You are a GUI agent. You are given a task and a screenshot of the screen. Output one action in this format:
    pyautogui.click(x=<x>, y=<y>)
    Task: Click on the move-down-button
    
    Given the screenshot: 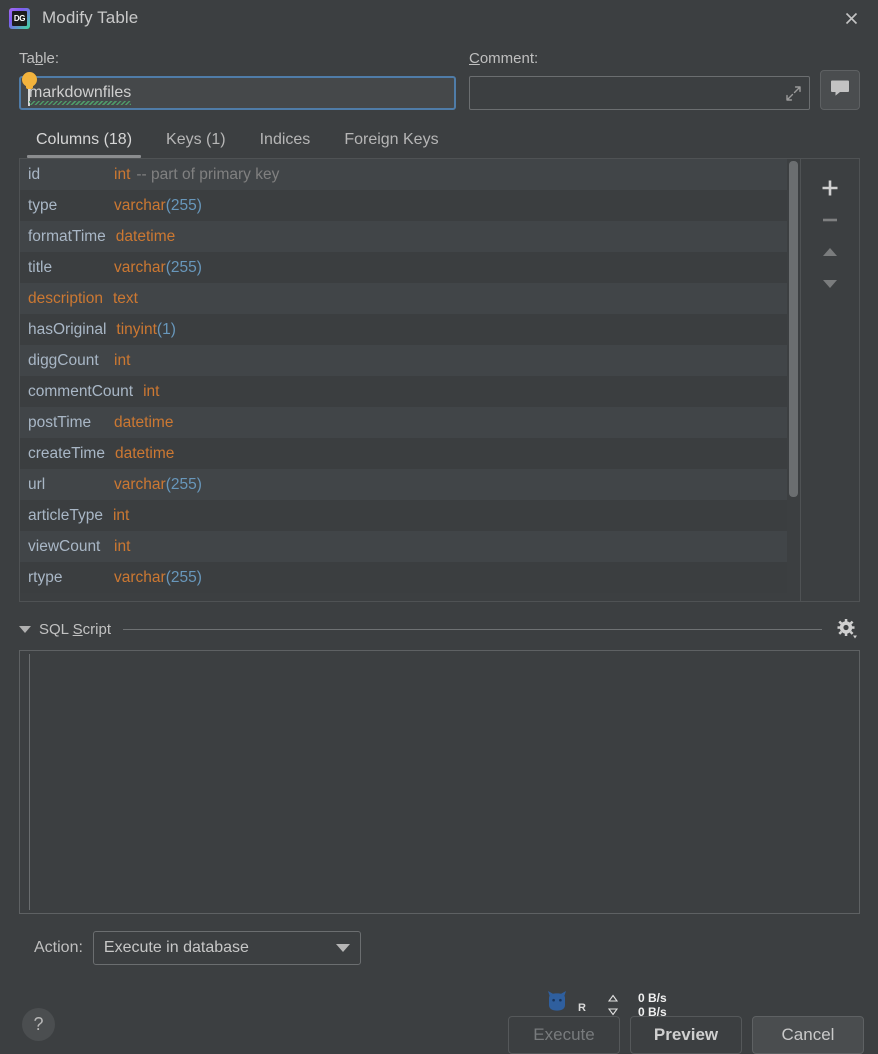 What is the action you would take?
    pyautogui.click(x=830, y=284)
    